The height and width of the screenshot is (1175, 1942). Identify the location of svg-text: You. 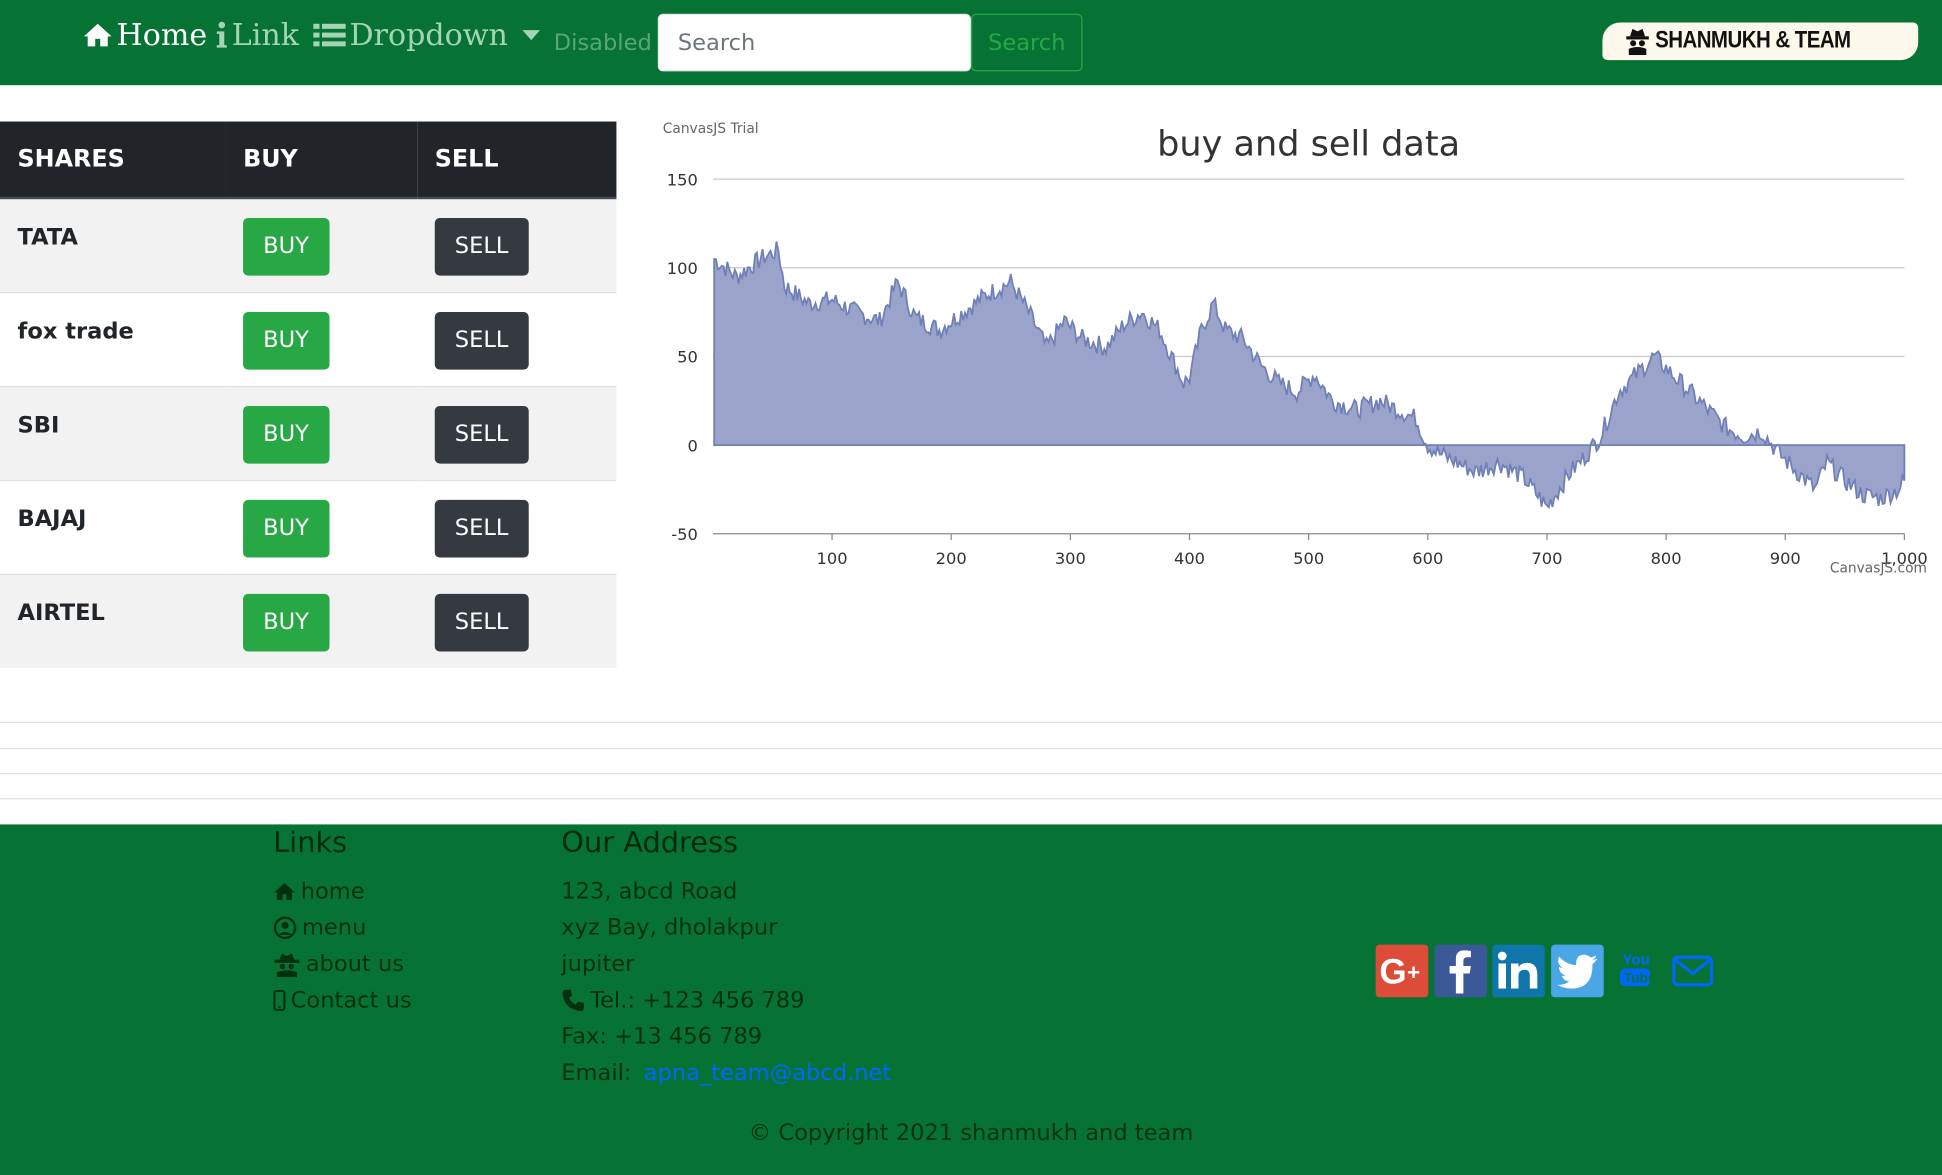
(1636, 960).